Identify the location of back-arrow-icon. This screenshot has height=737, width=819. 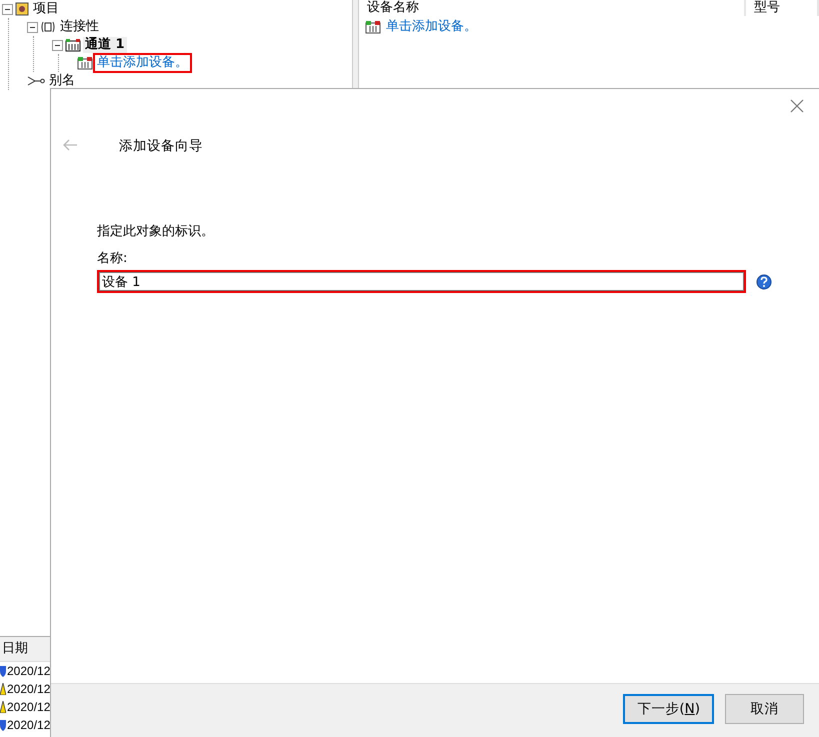
(70, 145).